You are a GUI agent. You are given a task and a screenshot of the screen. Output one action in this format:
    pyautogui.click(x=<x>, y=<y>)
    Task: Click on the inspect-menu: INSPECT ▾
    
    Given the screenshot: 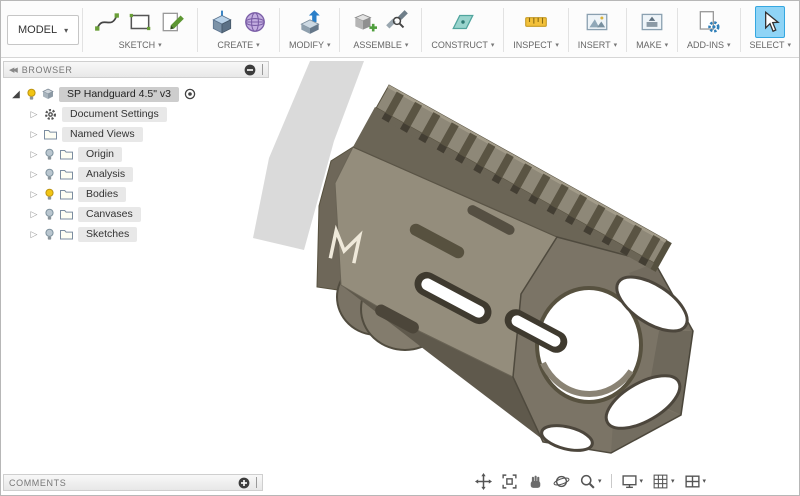 What is the action you would take?
    pyautogui.click(x=536, y=45)
    